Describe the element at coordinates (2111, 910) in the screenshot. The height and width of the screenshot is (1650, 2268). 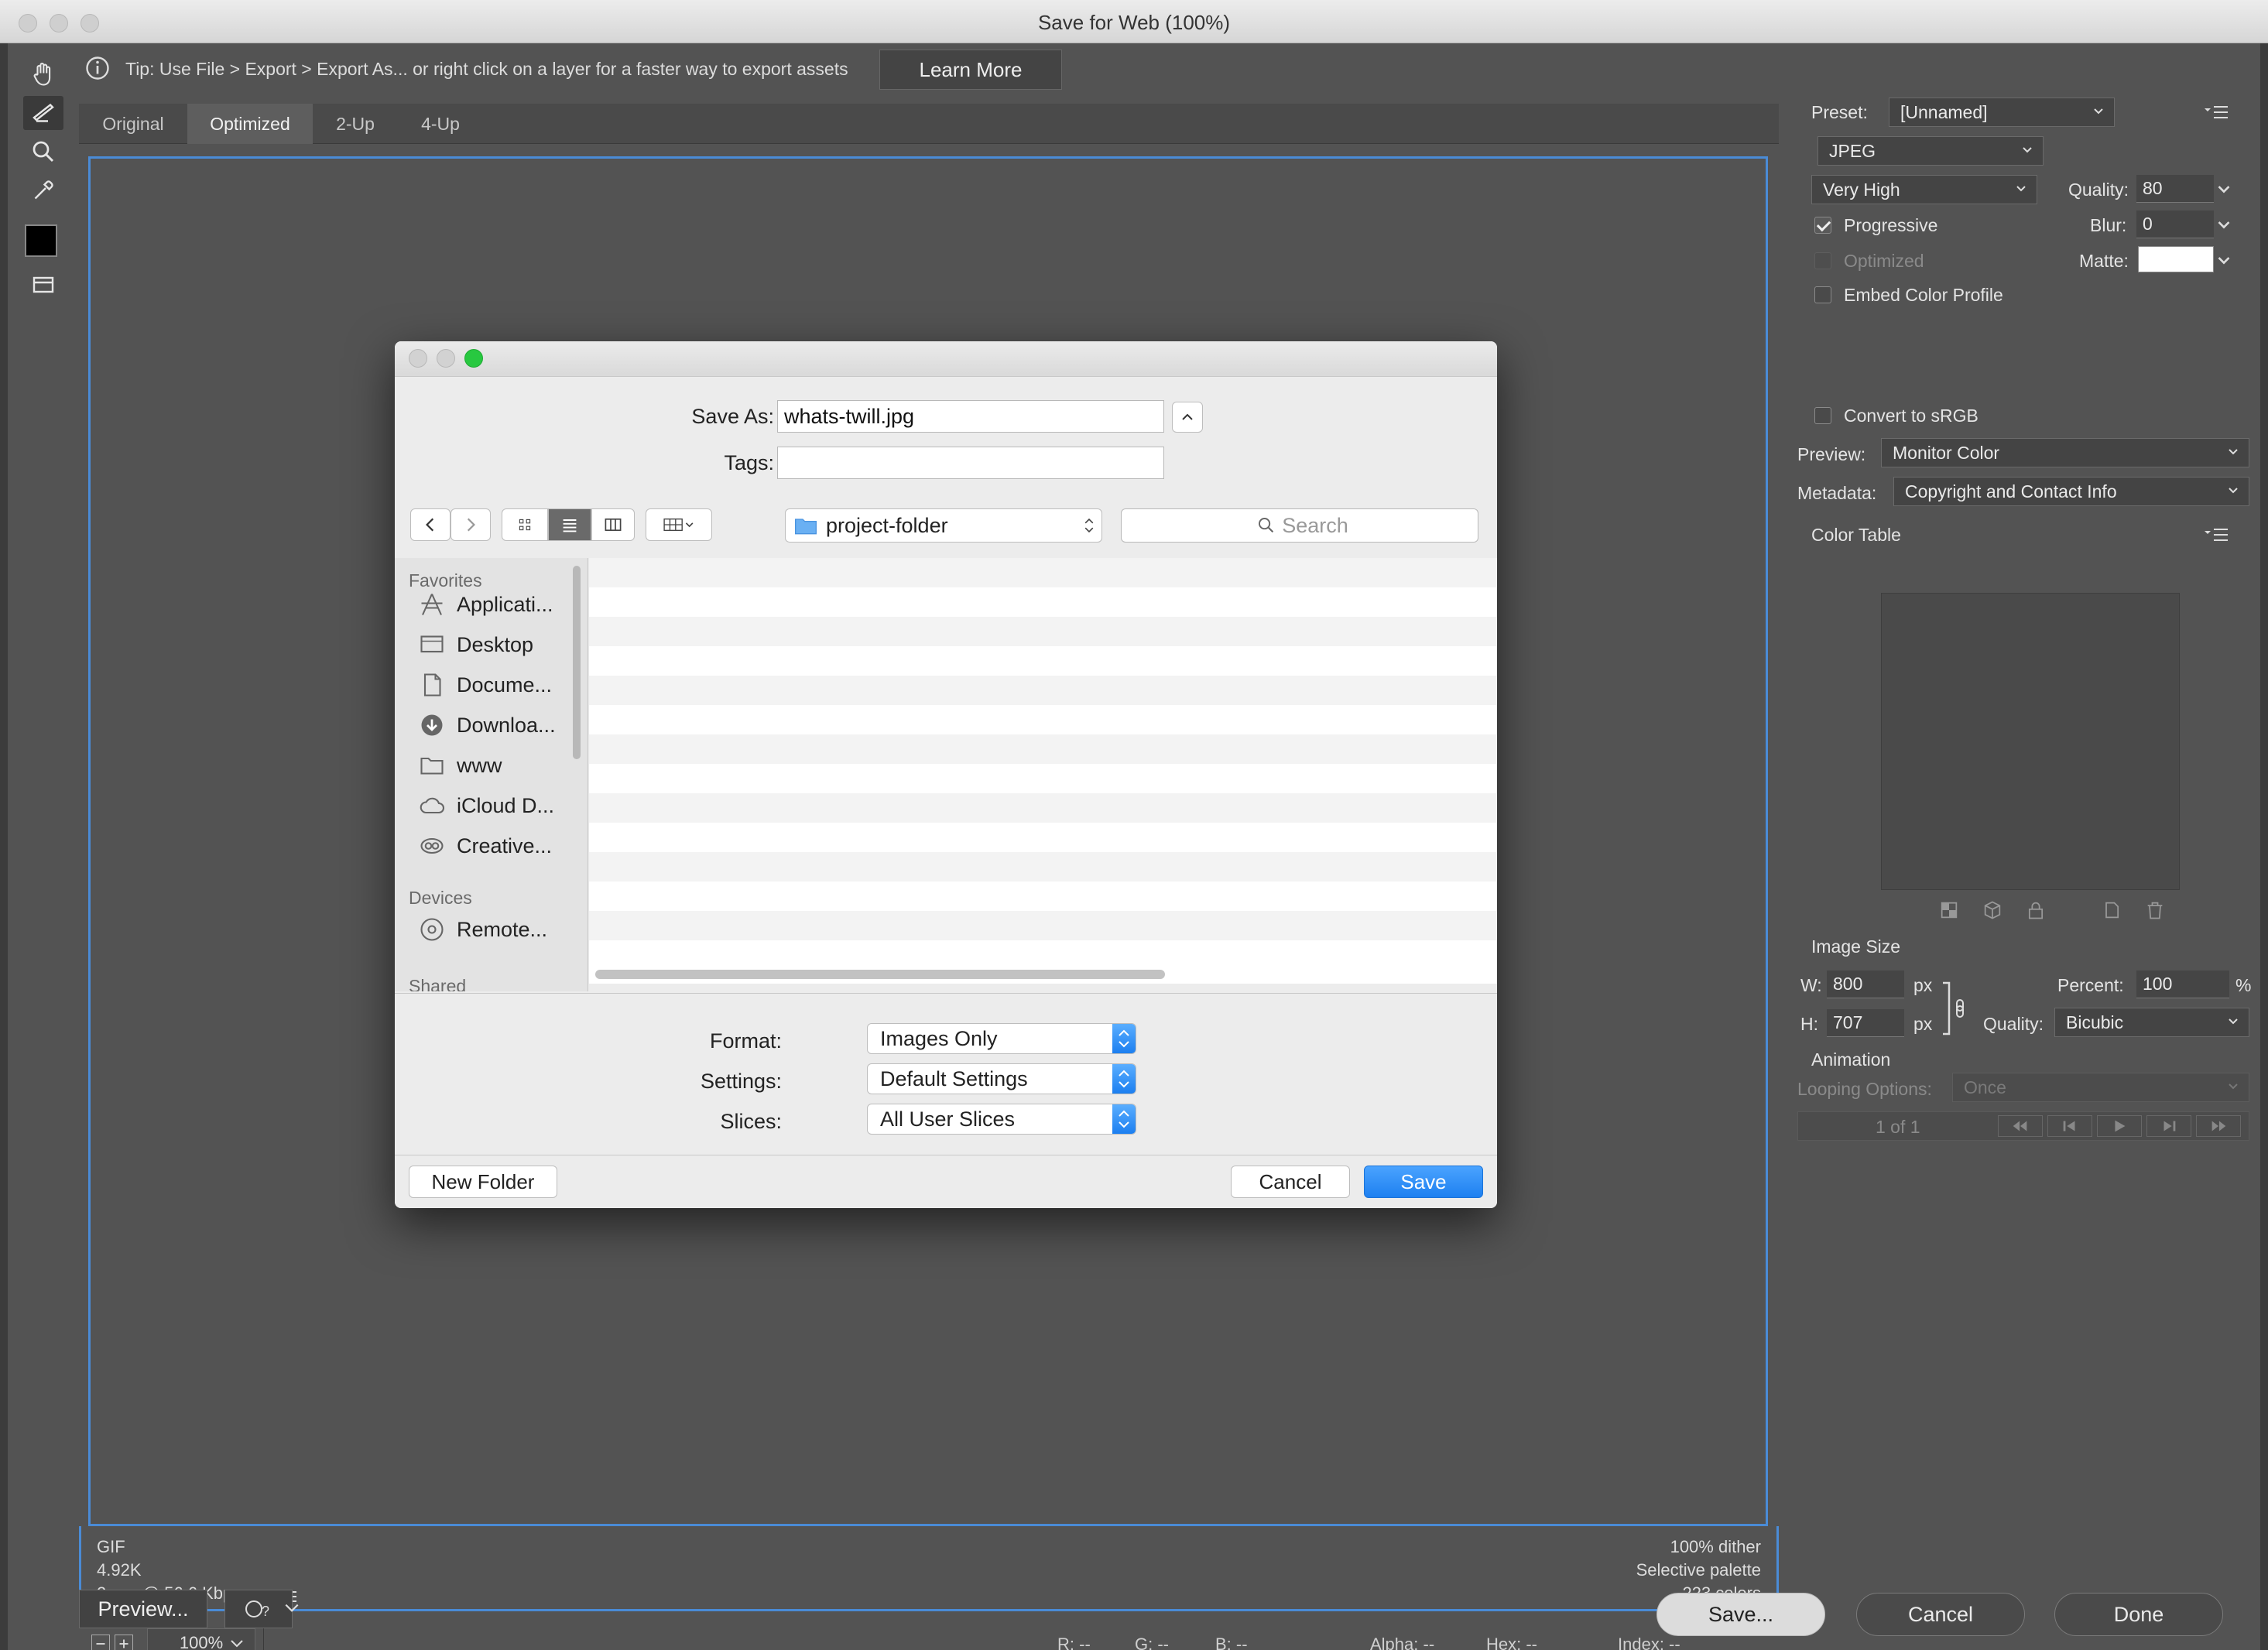
I see `new-color-icon` at that location.